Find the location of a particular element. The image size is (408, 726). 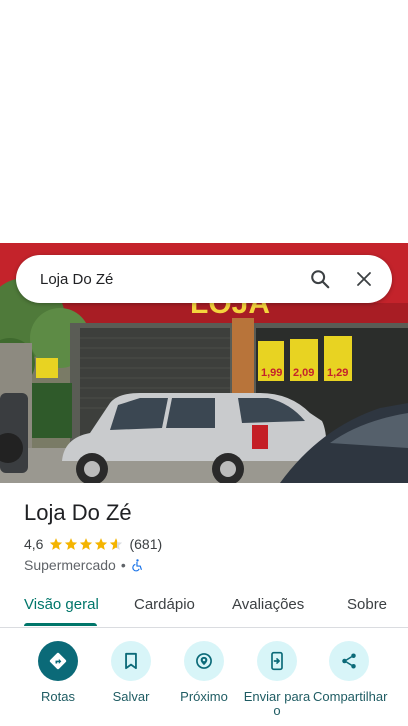

save-button: Salvar is located at coordinates (131, 672).